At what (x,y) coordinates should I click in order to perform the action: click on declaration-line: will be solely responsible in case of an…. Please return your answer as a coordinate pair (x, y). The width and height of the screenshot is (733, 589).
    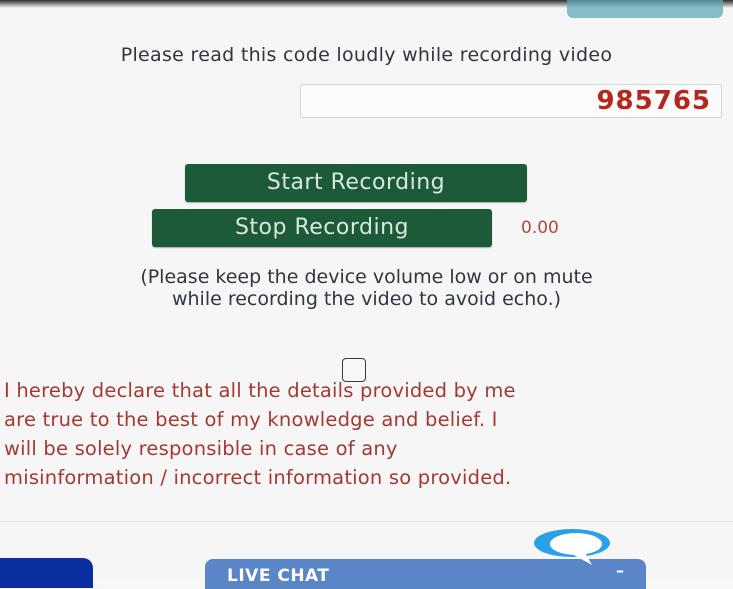
    Looking at the image, I should click on (201, 448).